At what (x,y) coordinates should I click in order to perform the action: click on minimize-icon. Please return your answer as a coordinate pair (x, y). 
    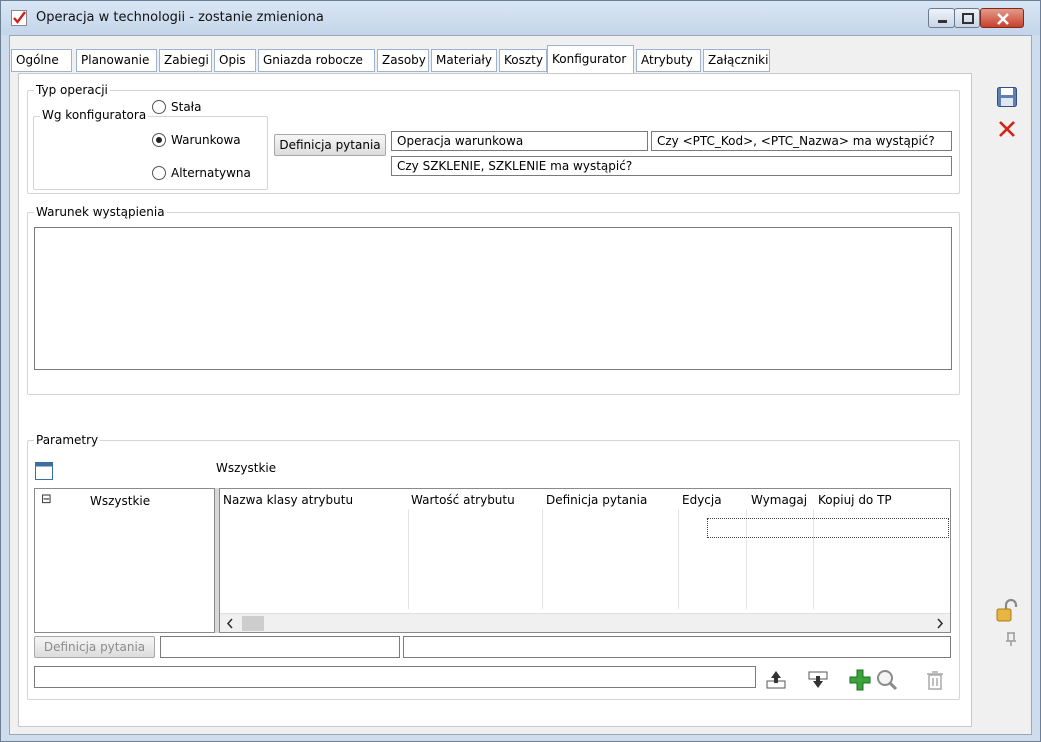
    Looking at the image, I should click on (942, 21).